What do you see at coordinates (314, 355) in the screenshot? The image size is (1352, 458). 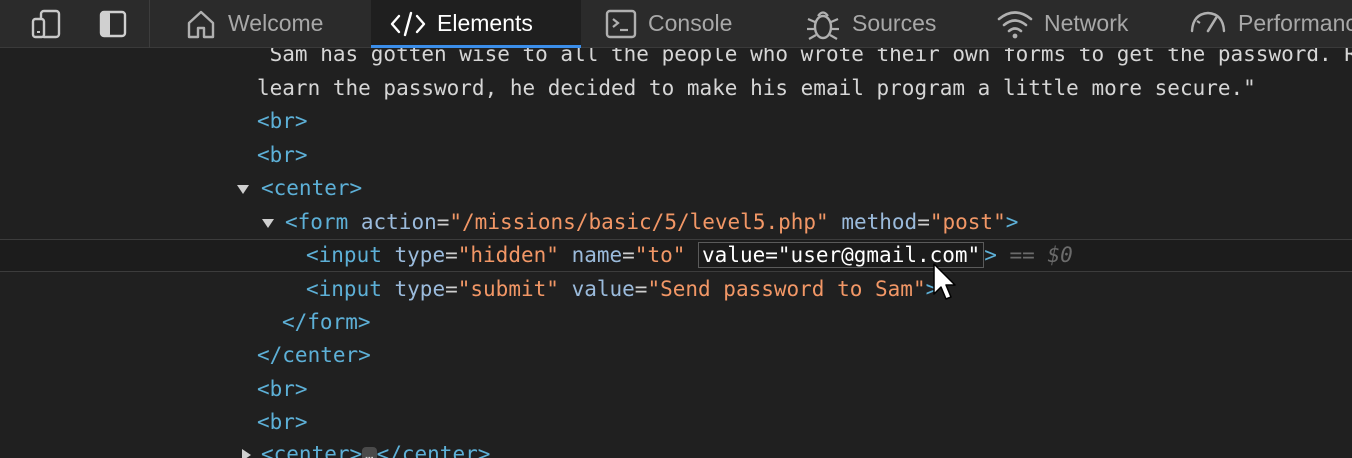 I see `center-close-tag: </center>` at bounding box center [314, 355].